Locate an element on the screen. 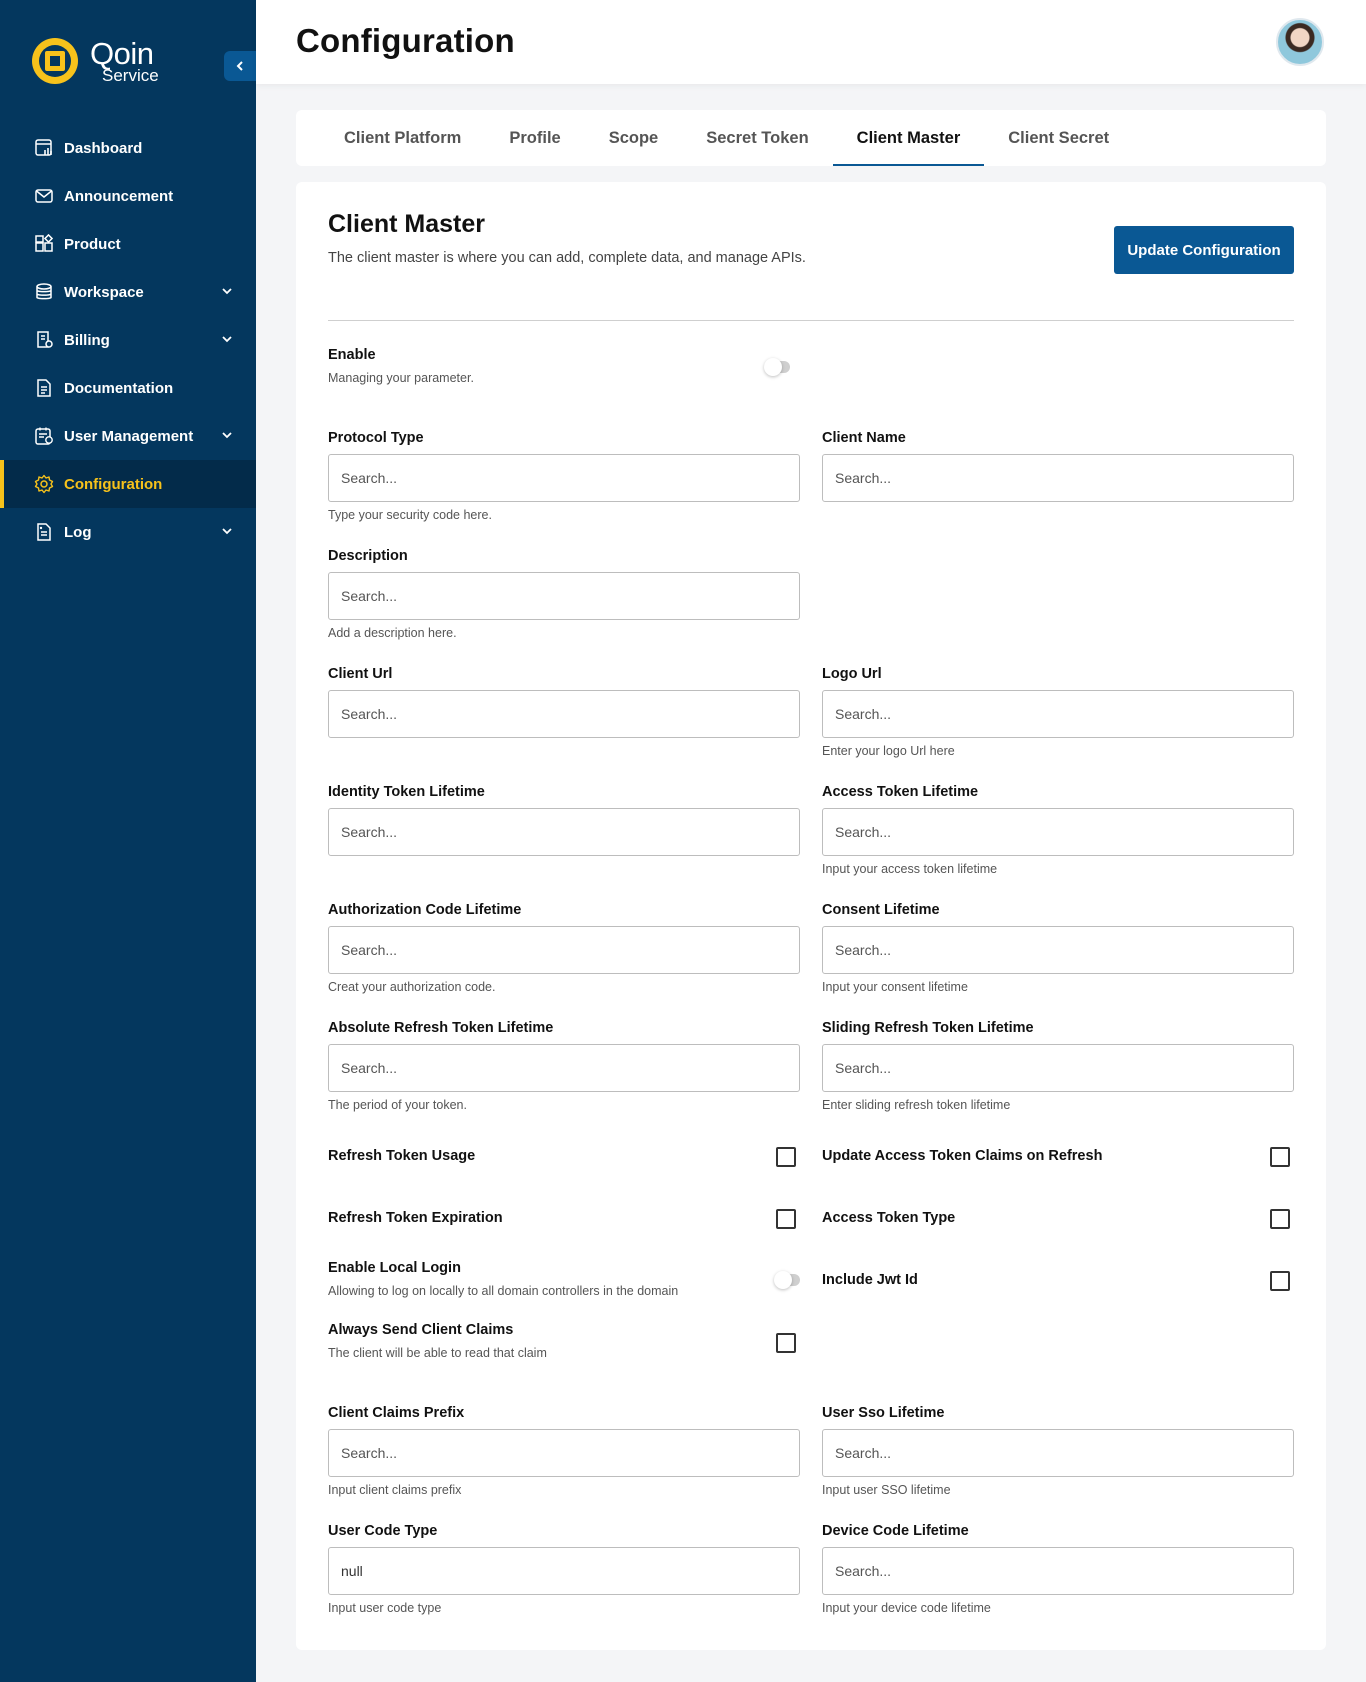  sidebar-item-workspace: Workspace is located at coordinates (128, 292).